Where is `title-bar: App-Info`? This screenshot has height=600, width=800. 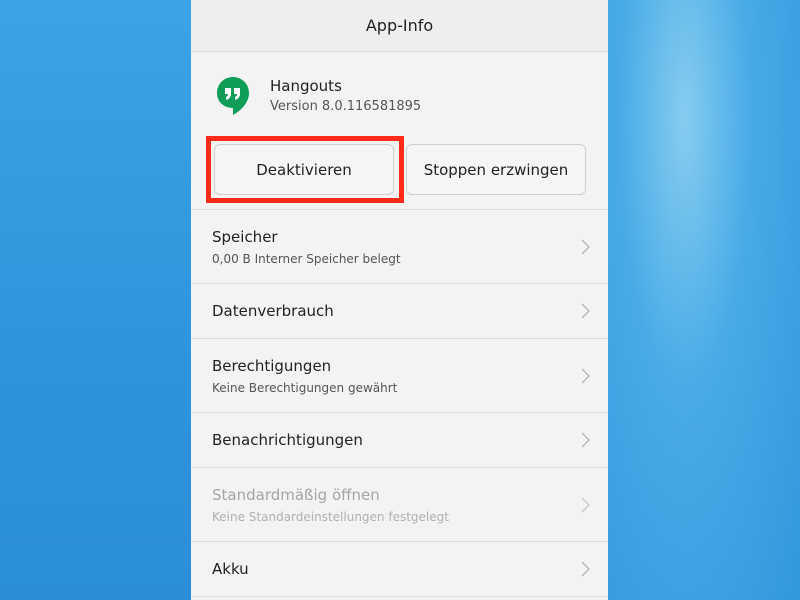 title-bar: App-Info is located at coordinates (399, 26).